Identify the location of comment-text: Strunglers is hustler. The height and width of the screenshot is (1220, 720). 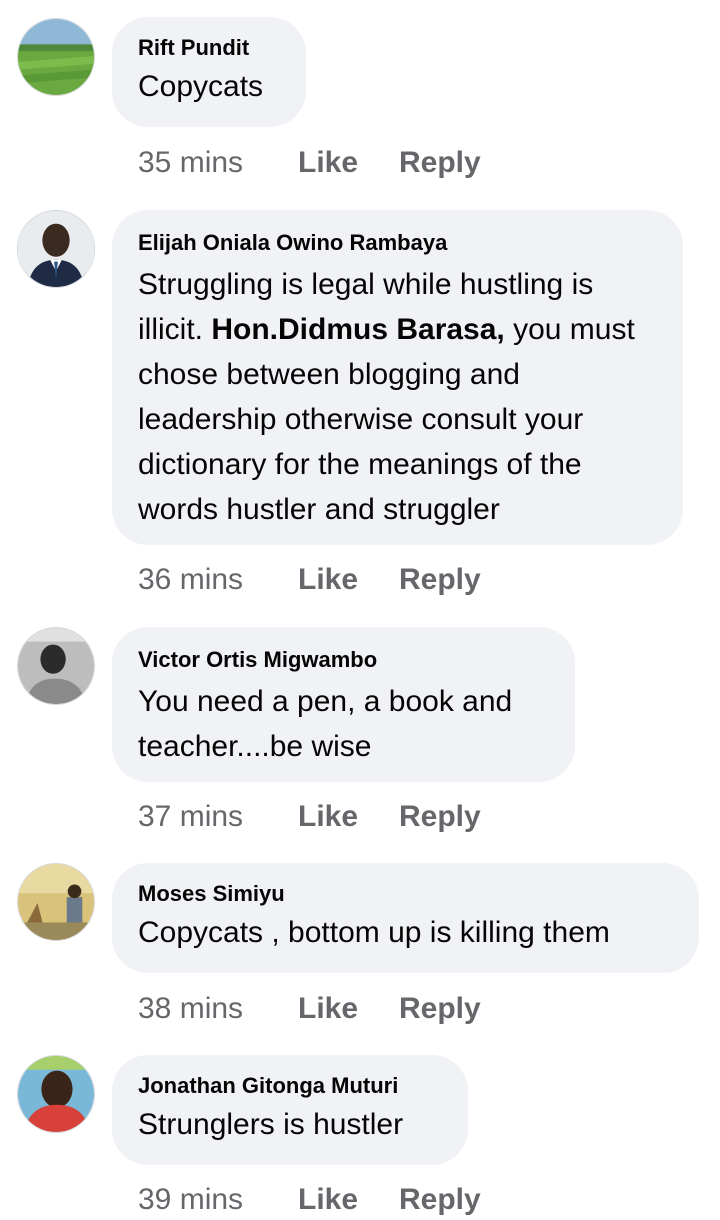
(271, 1124).